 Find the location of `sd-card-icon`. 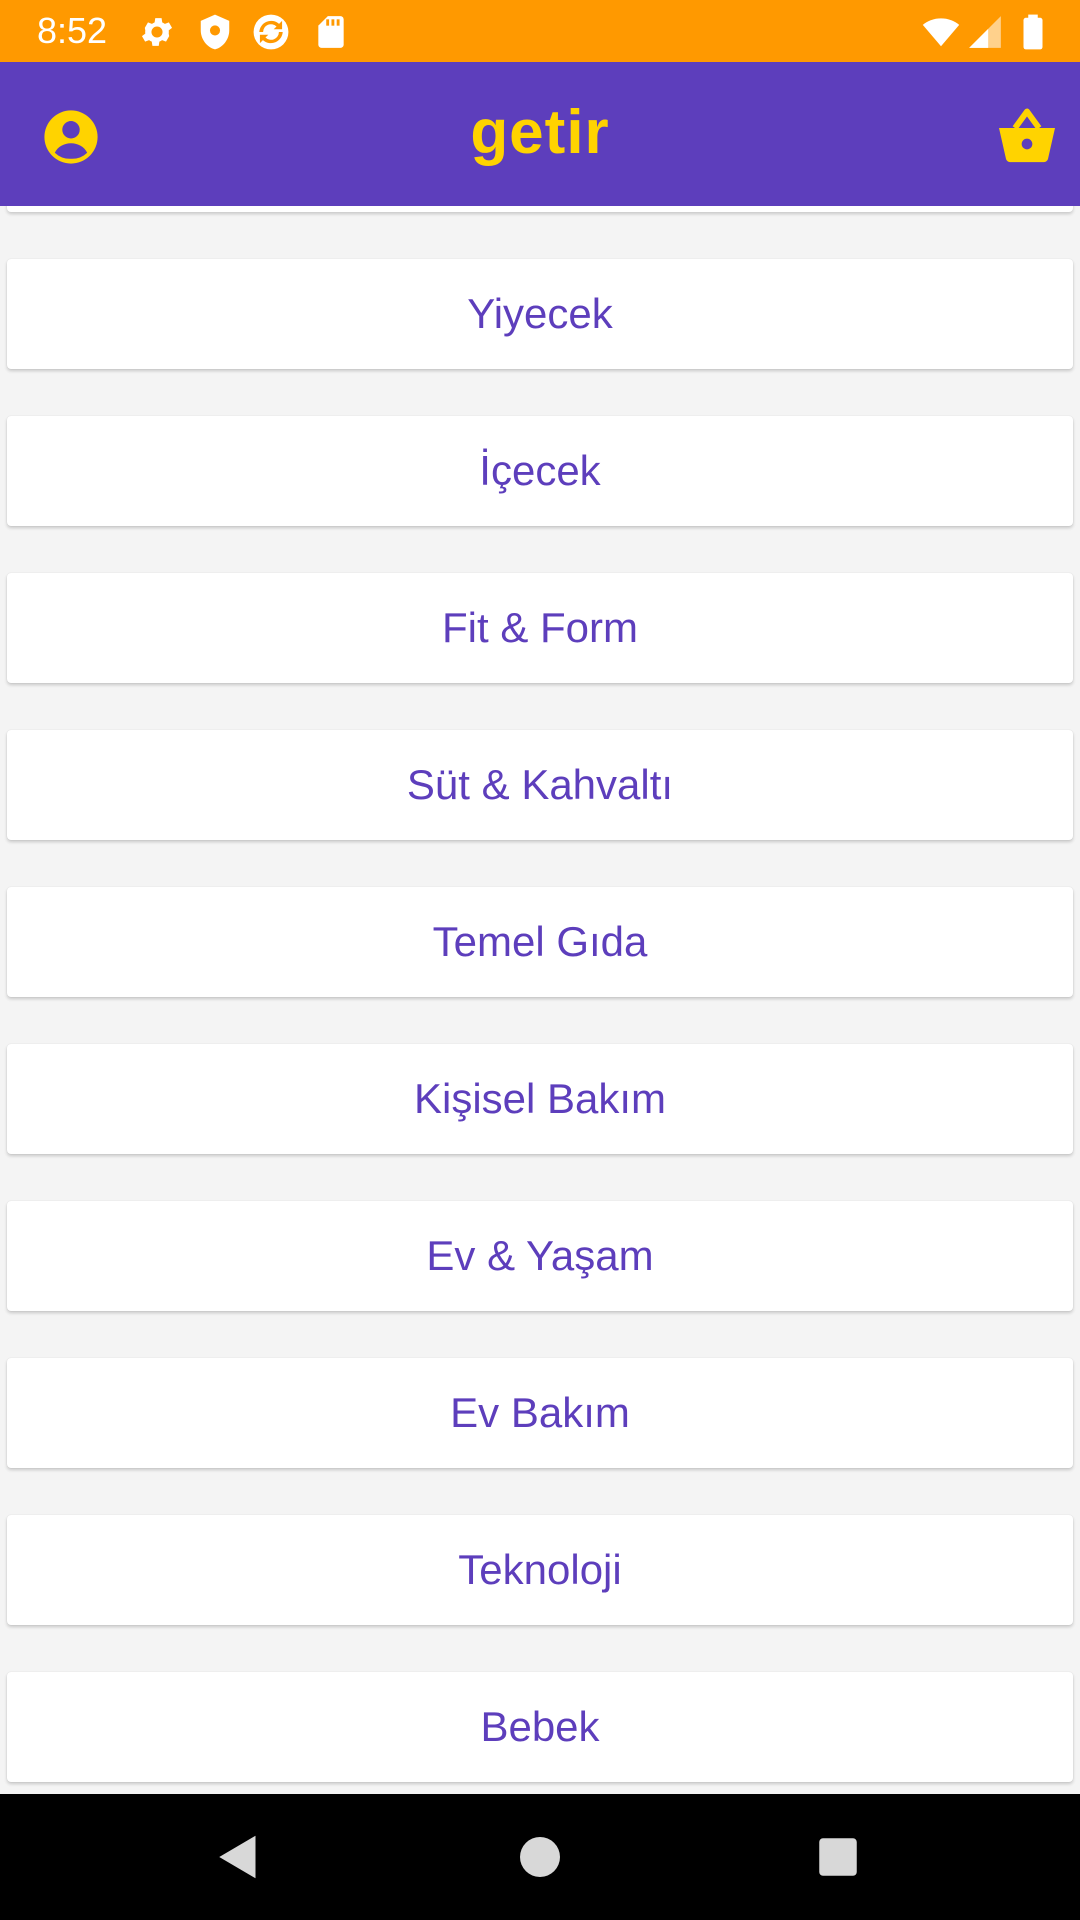

sd-card-icon is located at coordinates (331, 32).